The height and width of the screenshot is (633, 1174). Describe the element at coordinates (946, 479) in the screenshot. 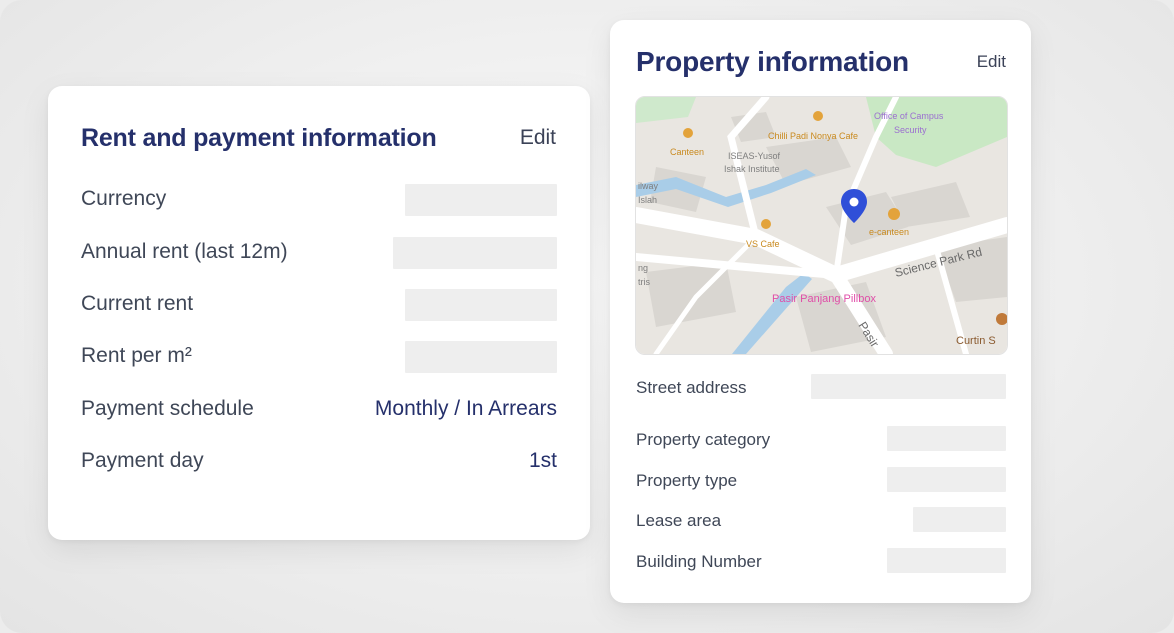

I see `property-type-placeholder` at that location.